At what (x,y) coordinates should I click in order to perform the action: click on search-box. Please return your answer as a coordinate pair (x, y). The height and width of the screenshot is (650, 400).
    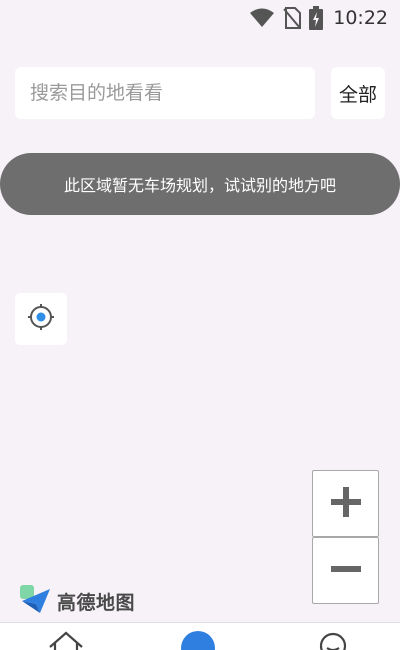
    Looking at the image, I should click on (165, 93).